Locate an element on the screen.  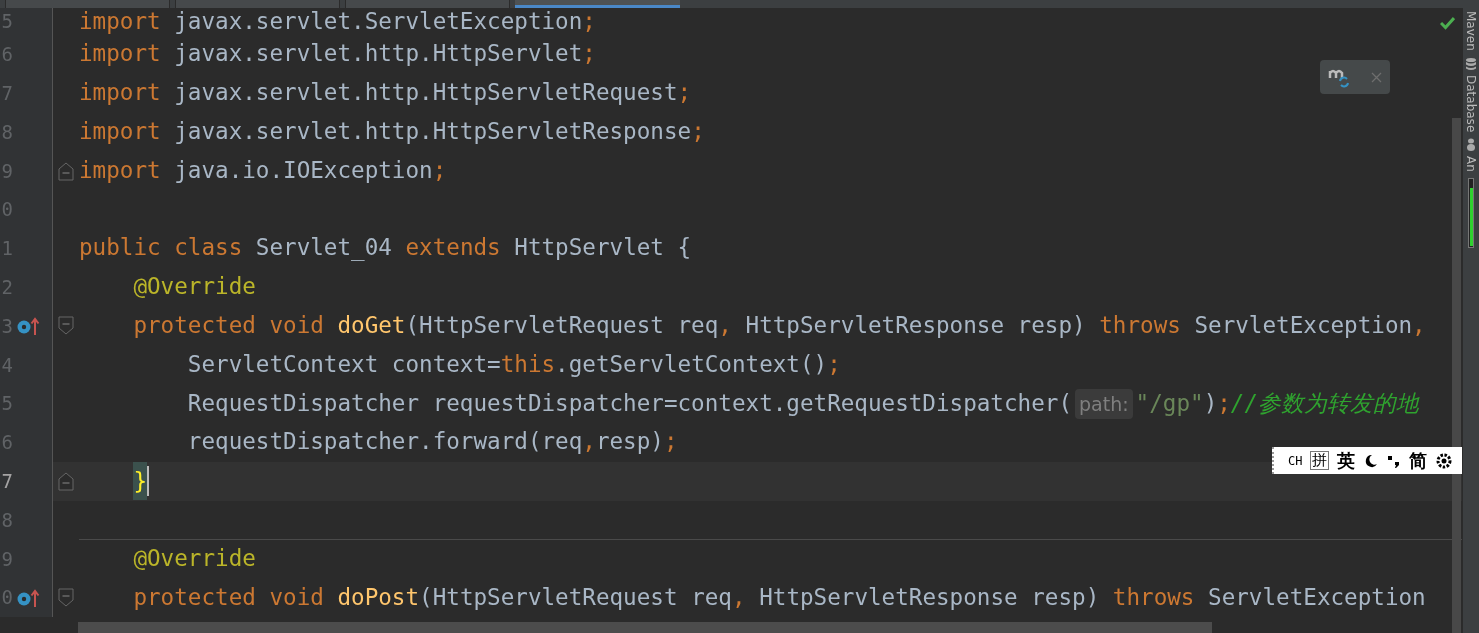
memory-indicator-icon is located at coordinates (1471, 212).